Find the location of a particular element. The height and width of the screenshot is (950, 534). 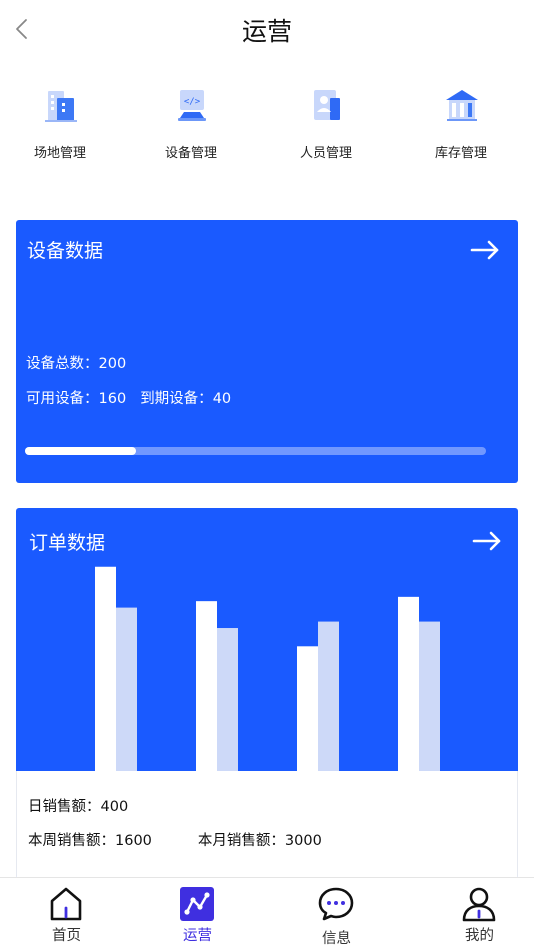

device-code-icon: </> is located at coordinates (192, 105).